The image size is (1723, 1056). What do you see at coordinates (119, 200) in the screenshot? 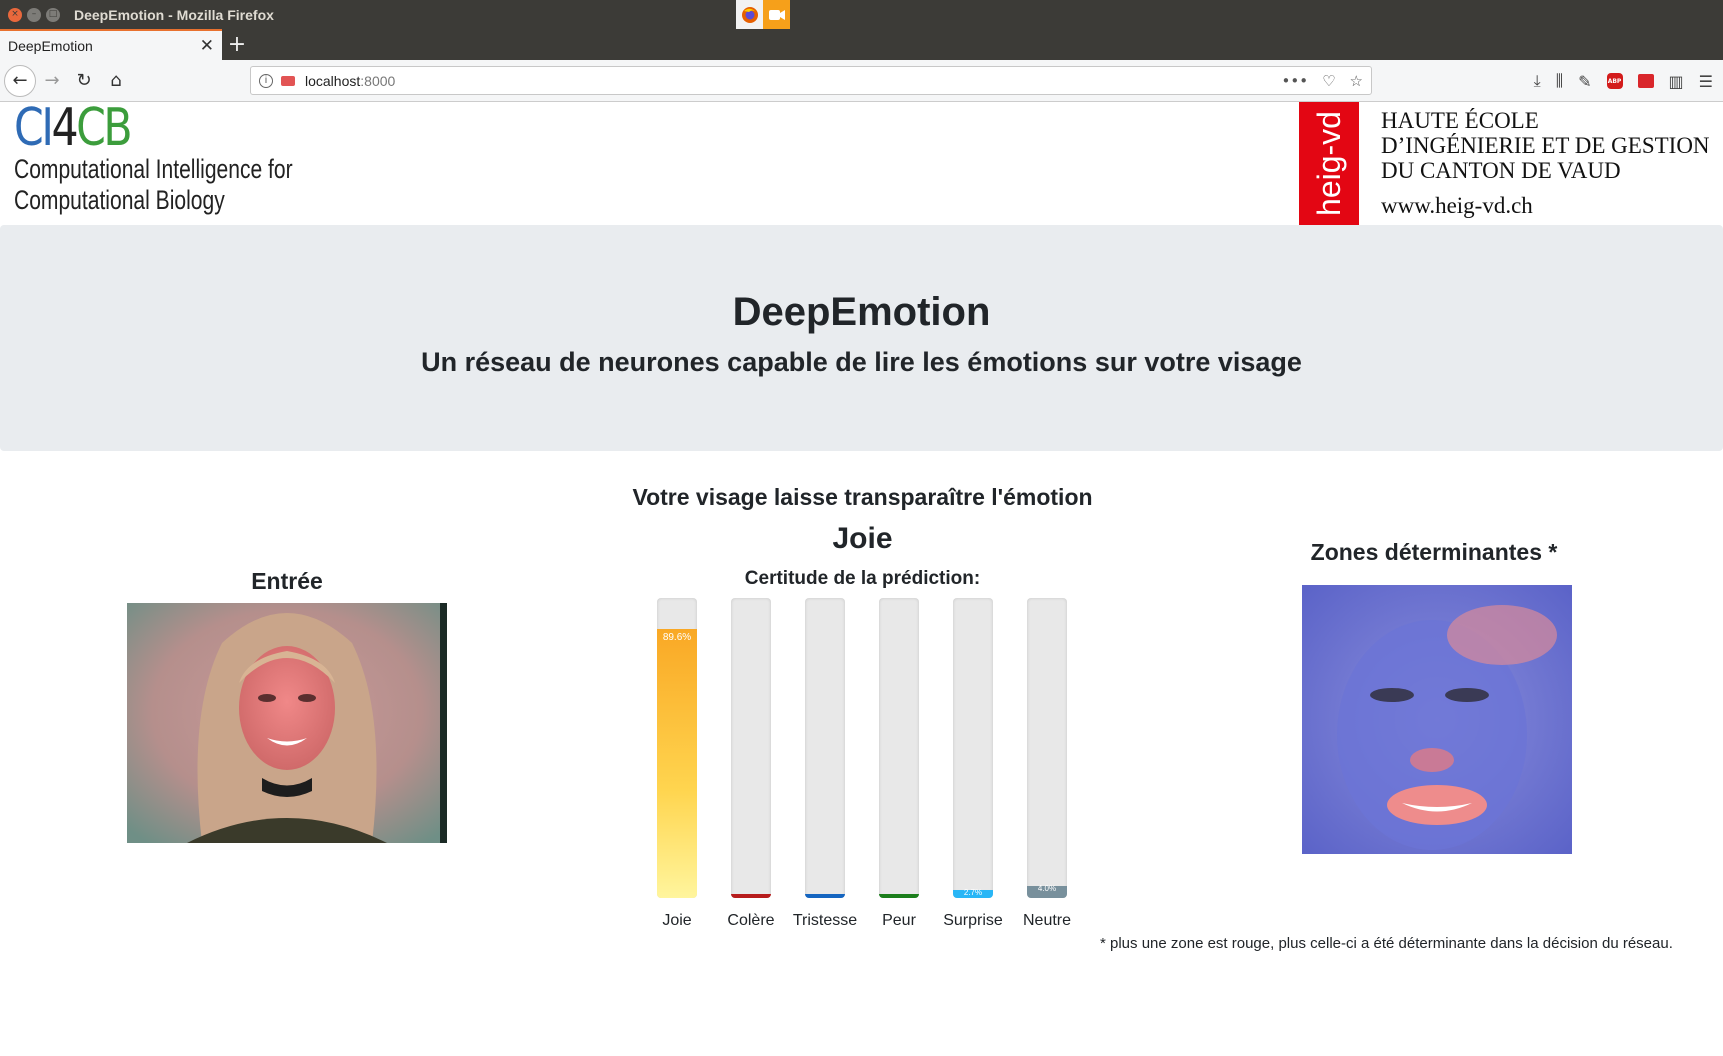
I see `ci4cb-subtitle-line2: Computational Biology` at bounding box center [119, 200].